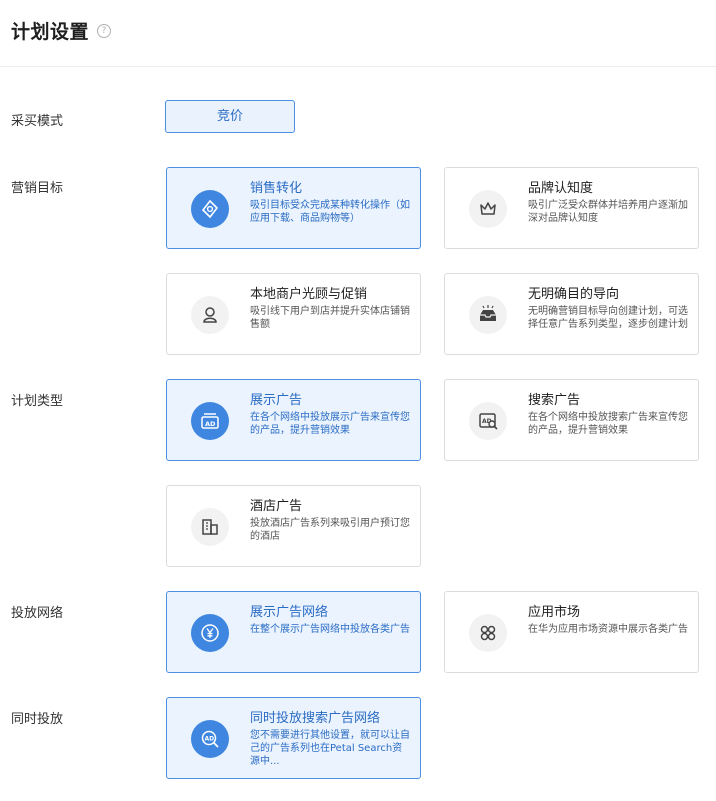 The width and height of the screenshot is (716, 801). I want to click on plan-card-hotel-ad: 酒店广告 投放酒店广告系列来吸引用户预订您的酒店, so click(293, 526).